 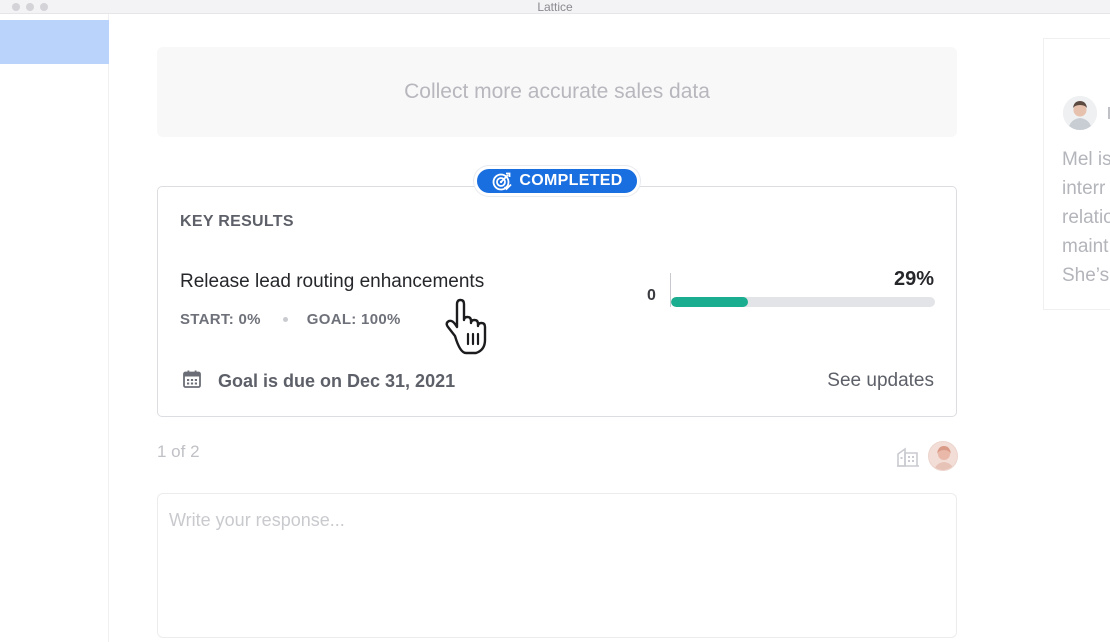 What do you see at coordinates (353, 319) in the screenshot?
I see `goal-value: GOAL: 100%` at bounding box center [353, 319].